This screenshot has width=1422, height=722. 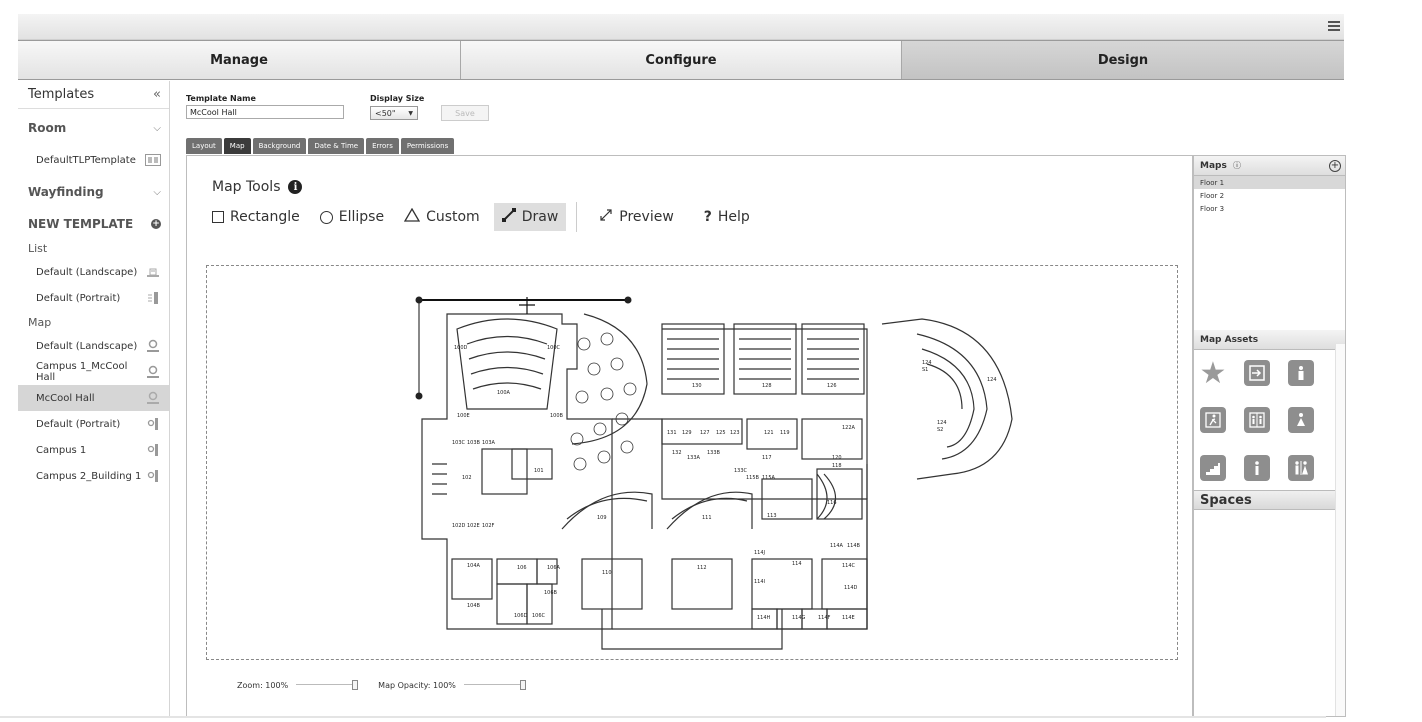 What do you see at coordinates (727, 217) in the screenshot?
I see `help-button: ? Help` at bounding box center [727, 217].